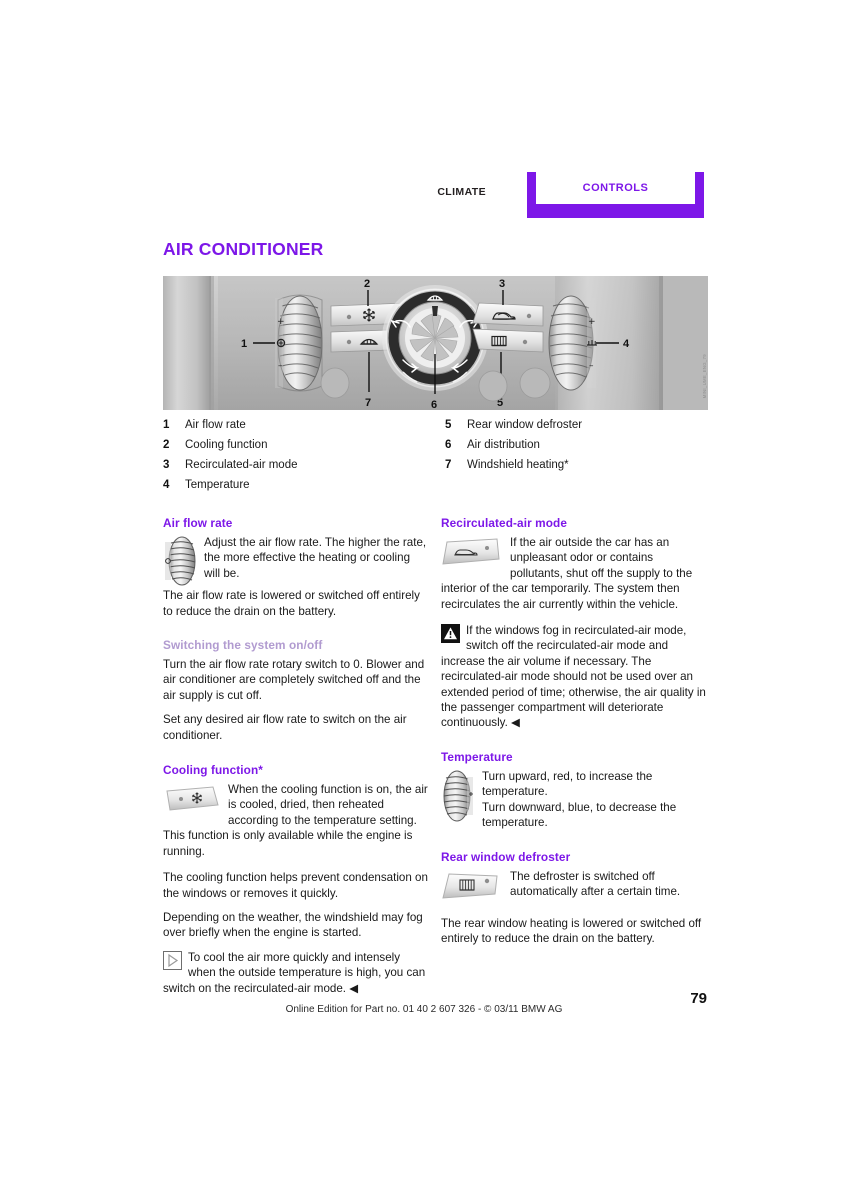 This screenshot has height=1200, width=848. Describe the element at coordinates (626, 344) in the screenshot. I see `svg-text: 4` at that location.